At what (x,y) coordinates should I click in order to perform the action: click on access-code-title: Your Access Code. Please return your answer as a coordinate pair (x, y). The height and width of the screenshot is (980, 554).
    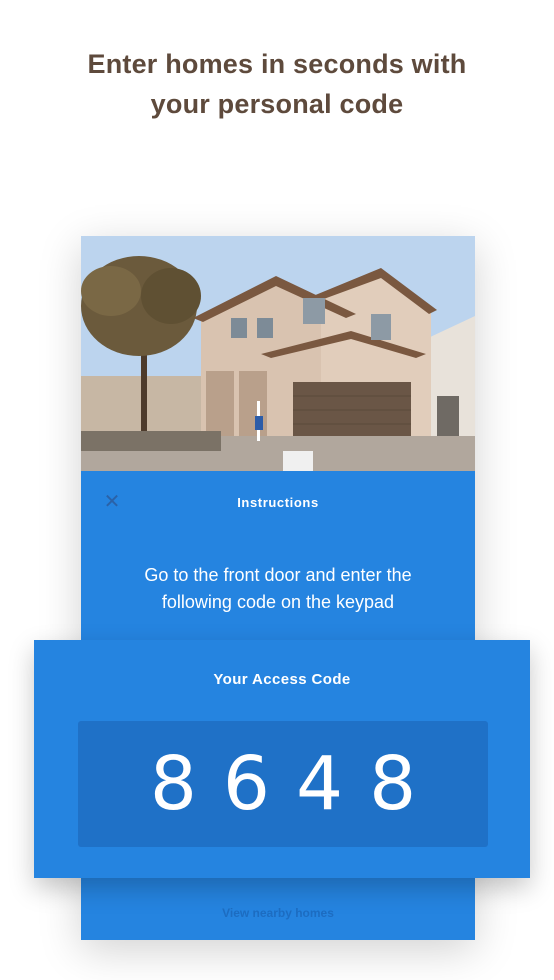
    Looking at the image, I should click on (282, 679).